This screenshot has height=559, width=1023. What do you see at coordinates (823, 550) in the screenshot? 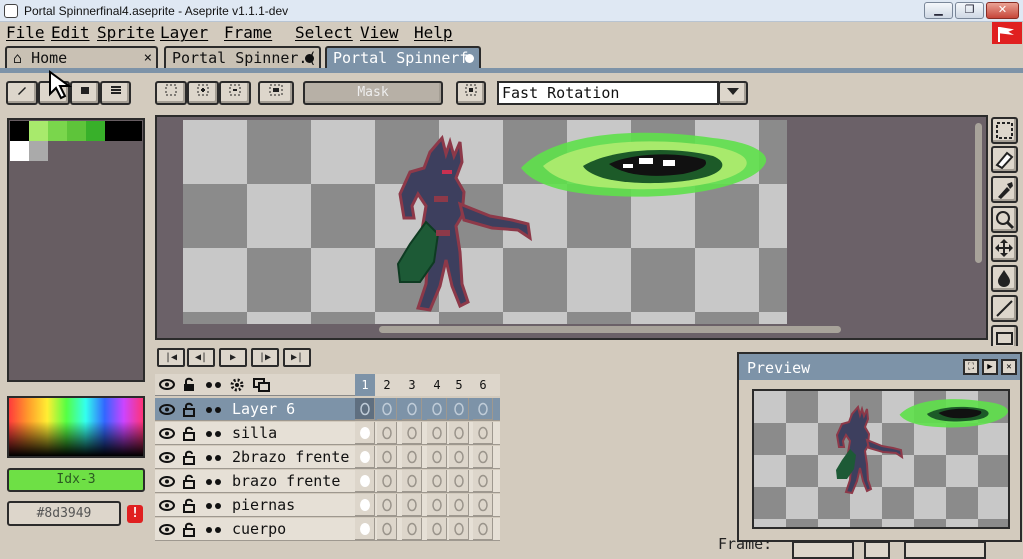
I see `frame-number-field` at bounding box center [823, 550].